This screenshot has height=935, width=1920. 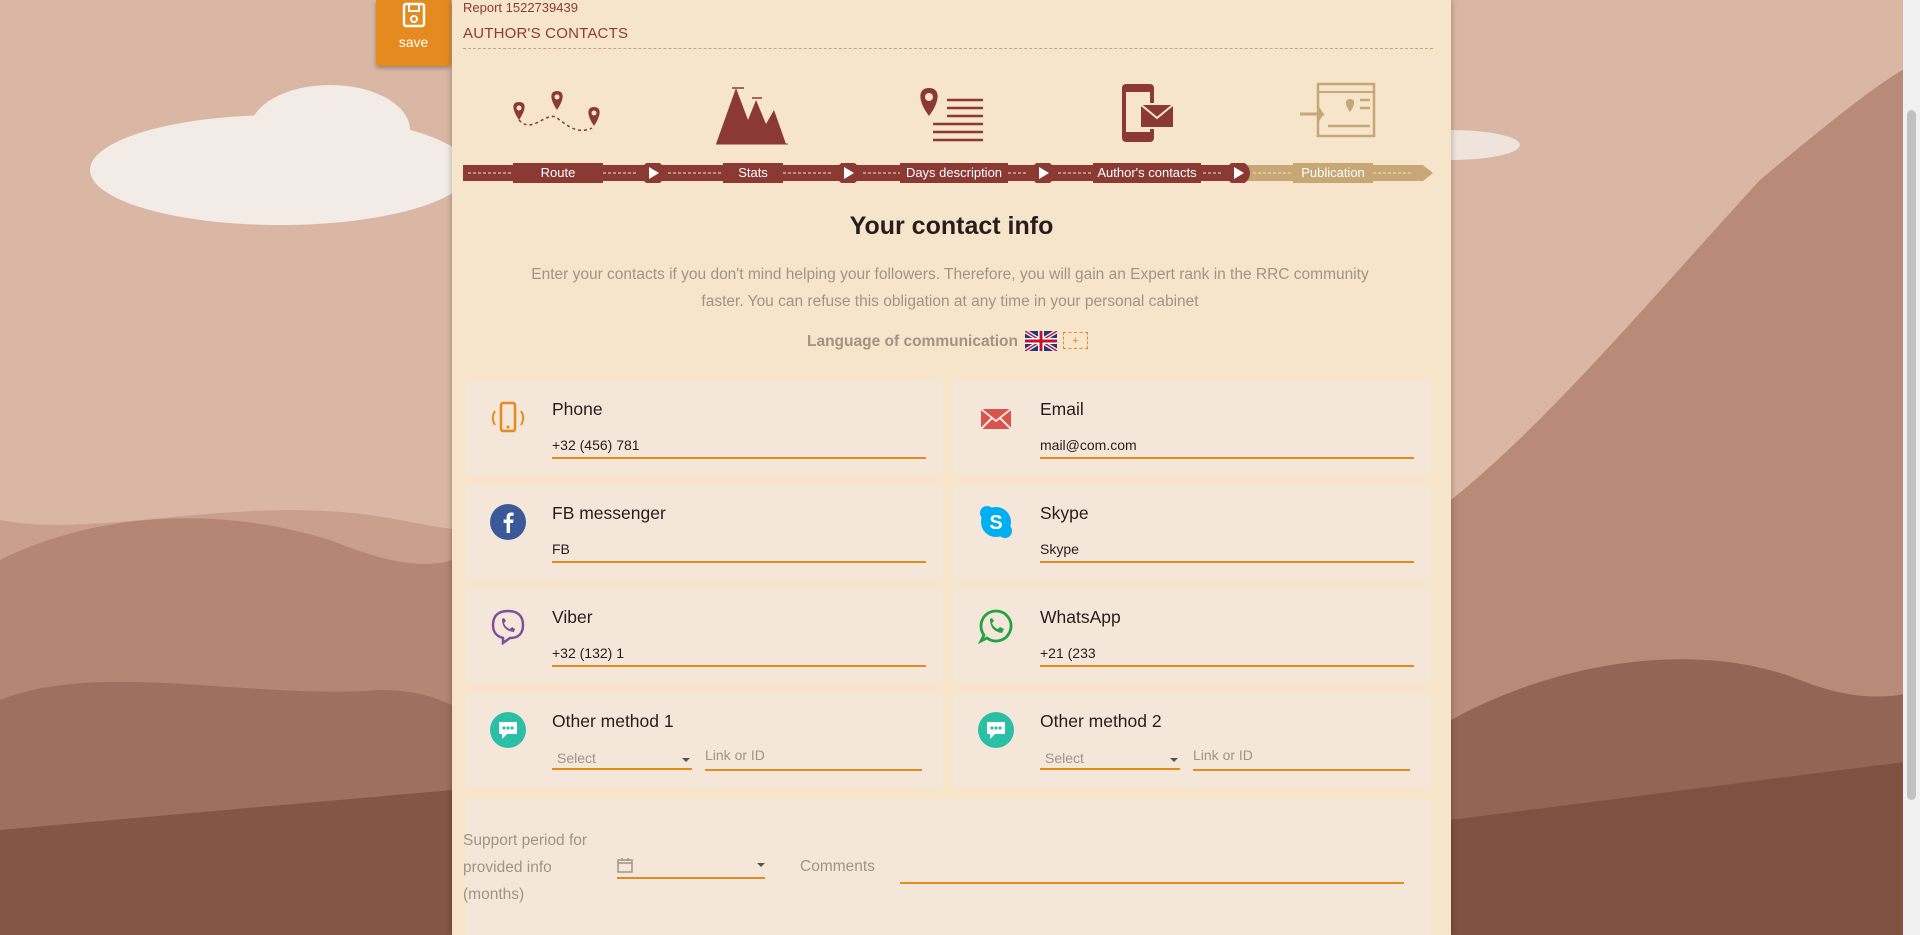 What do you see at coordinates (739, 446) in the screenshot?
I see `phone-field: +32 (456) 781` at bounding box center [739, 446].